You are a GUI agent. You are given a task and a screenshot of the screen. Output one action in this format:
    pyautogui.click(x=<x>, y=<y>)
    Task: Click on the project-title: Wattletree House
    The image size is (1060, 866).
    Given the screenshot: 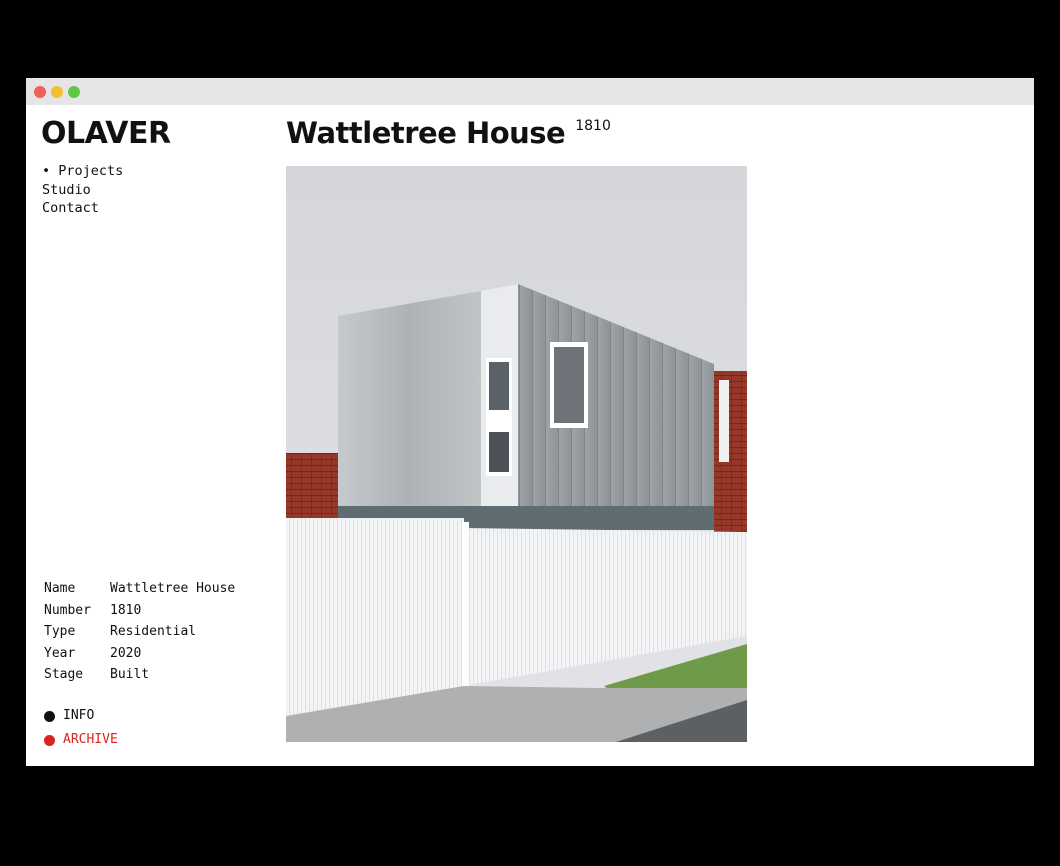 What is the action you would take?
    pyautogui.click(x=426, y=133)
    